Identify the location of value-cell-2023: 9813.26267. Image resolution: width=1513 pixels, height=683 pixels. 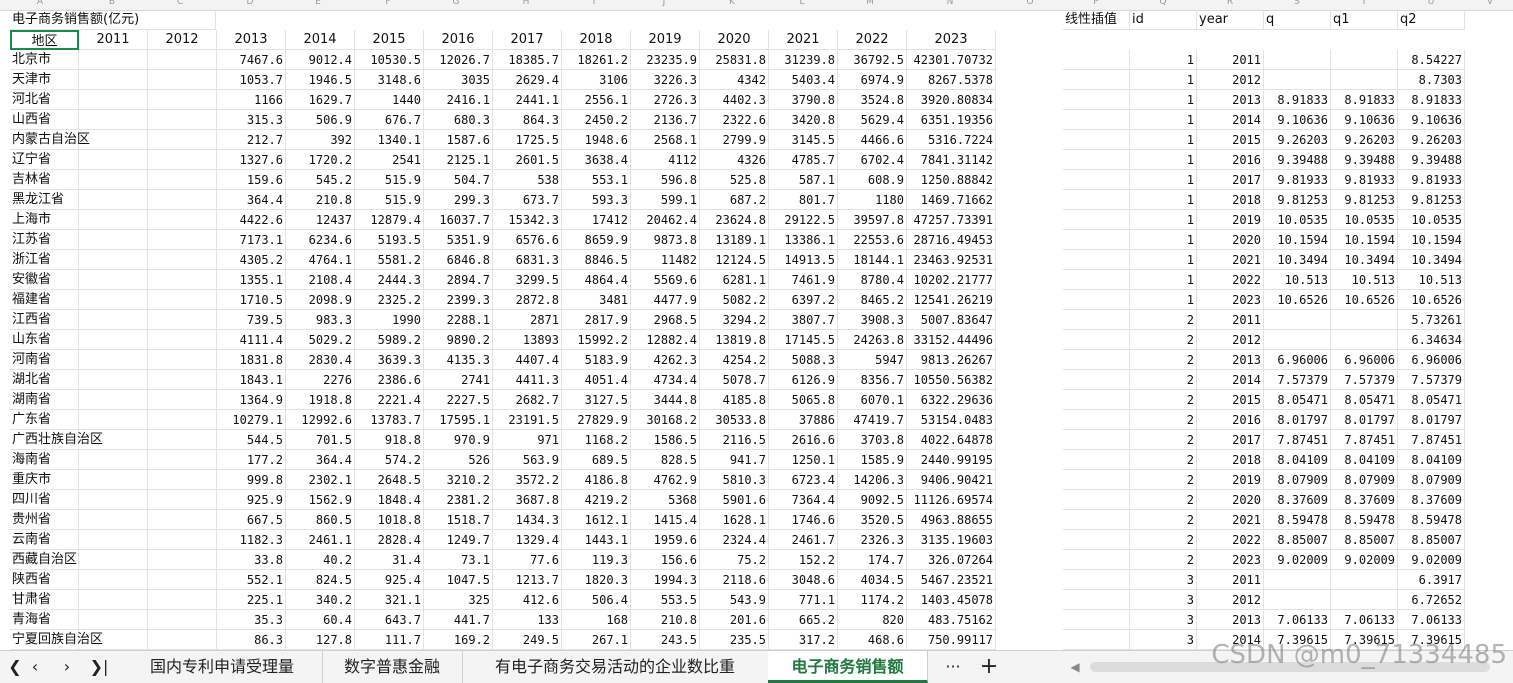
(951, 360).